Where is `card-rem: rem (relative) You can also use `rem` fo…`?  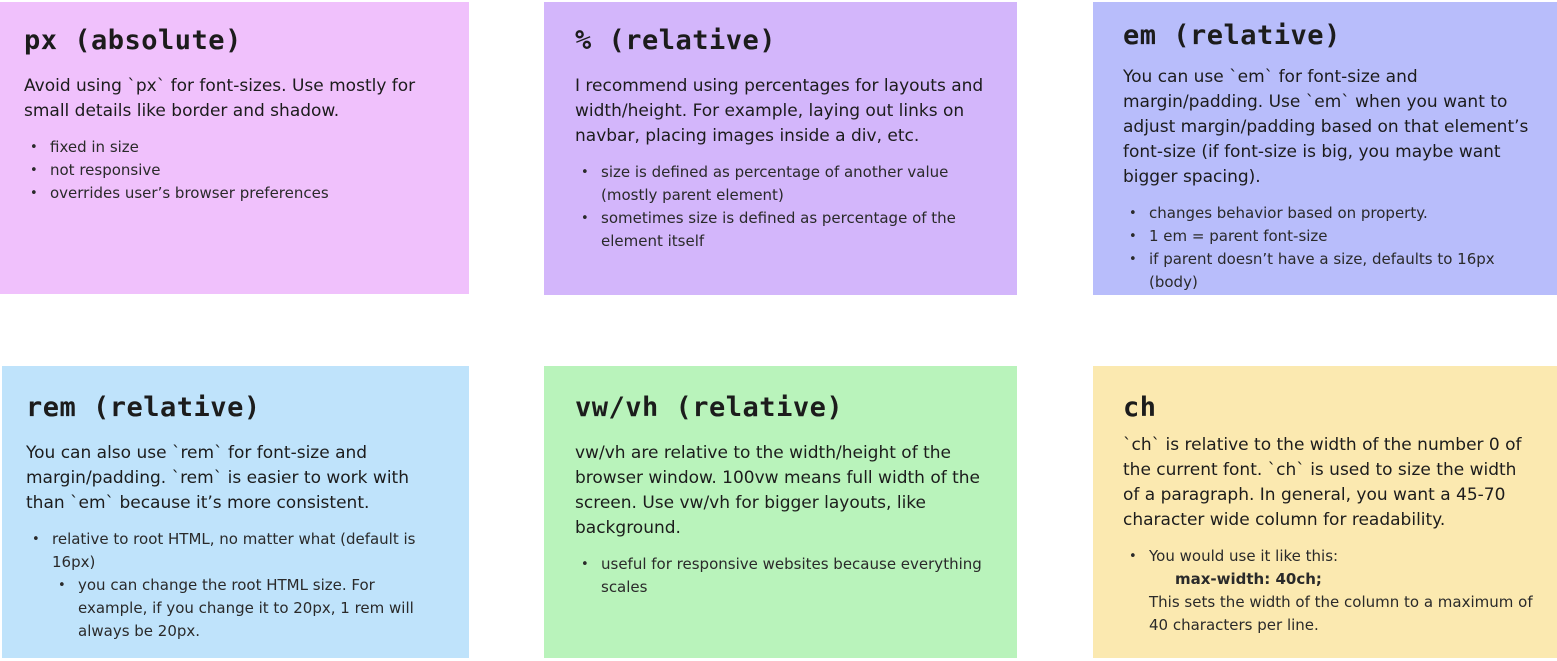 card-rem: rem (relative) You can also use `rem` fo… is located at coordinates (235, 512).